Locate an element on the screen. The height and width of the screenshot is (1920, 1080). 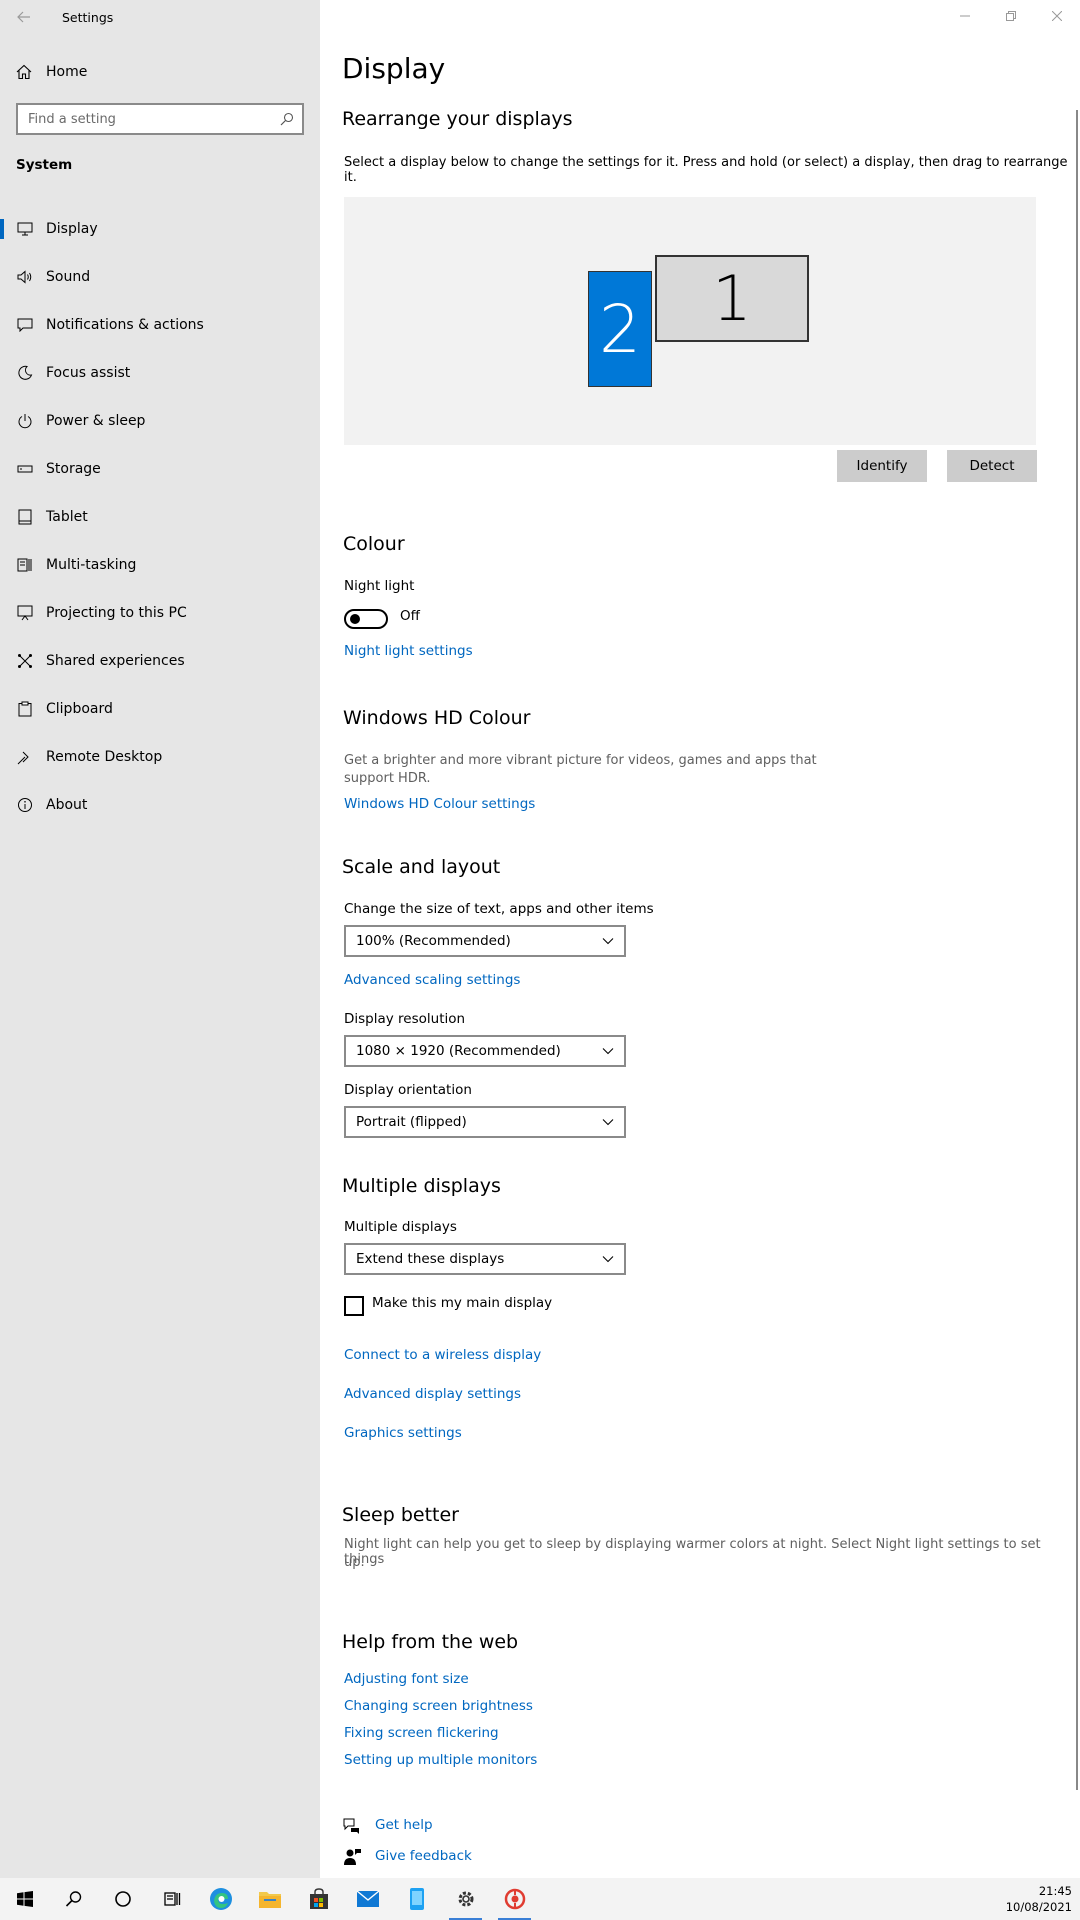
sidebar-item-label: Notifications & actions is located at coordinates (125, 325).